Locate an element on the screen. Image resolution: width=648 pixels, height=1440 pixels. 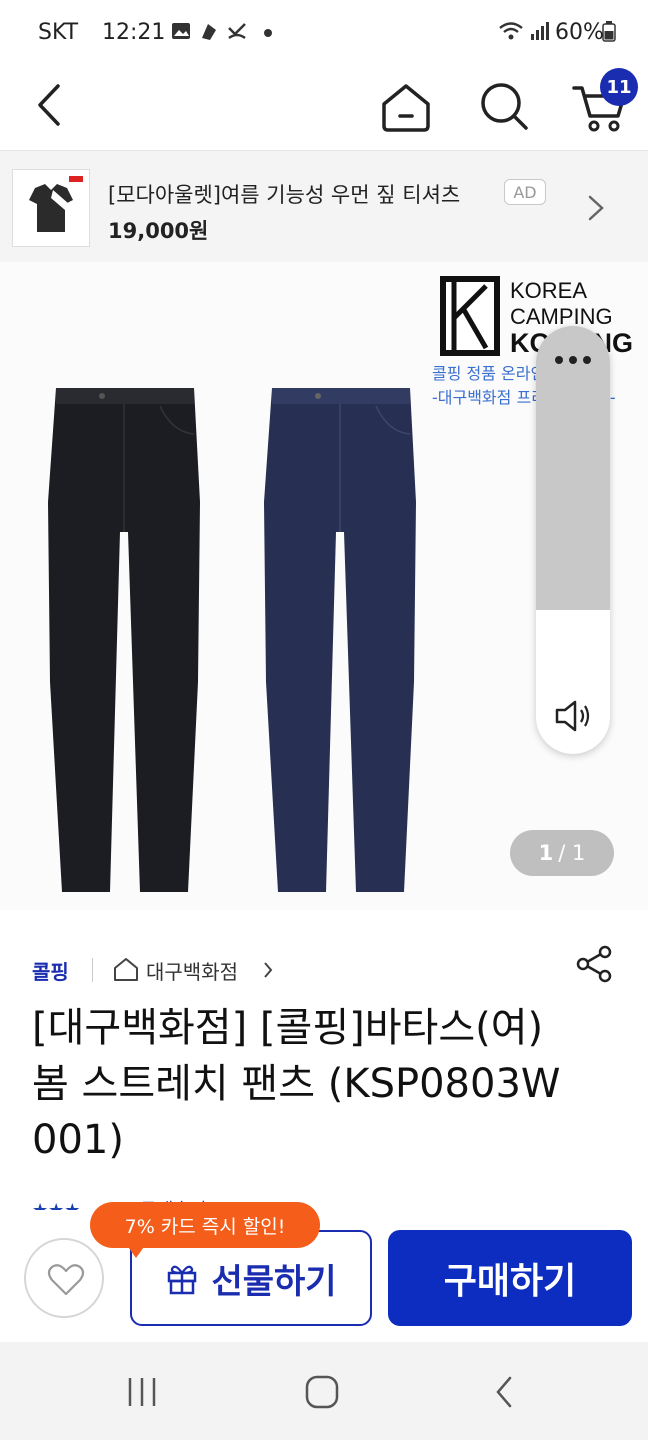
nav-back-icon is located at coordinates (504, 1392).